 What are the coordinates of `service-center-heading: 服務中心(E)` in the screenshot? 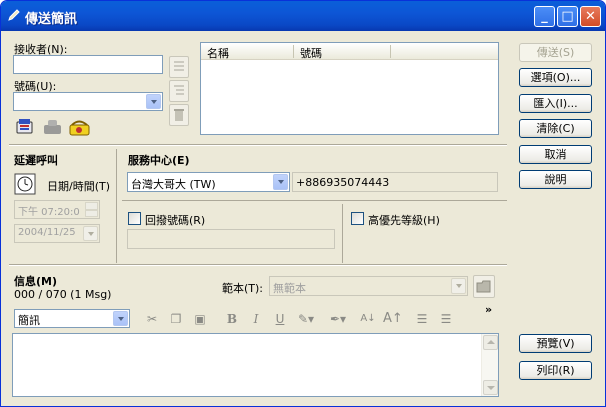 It's located at (159, 160).